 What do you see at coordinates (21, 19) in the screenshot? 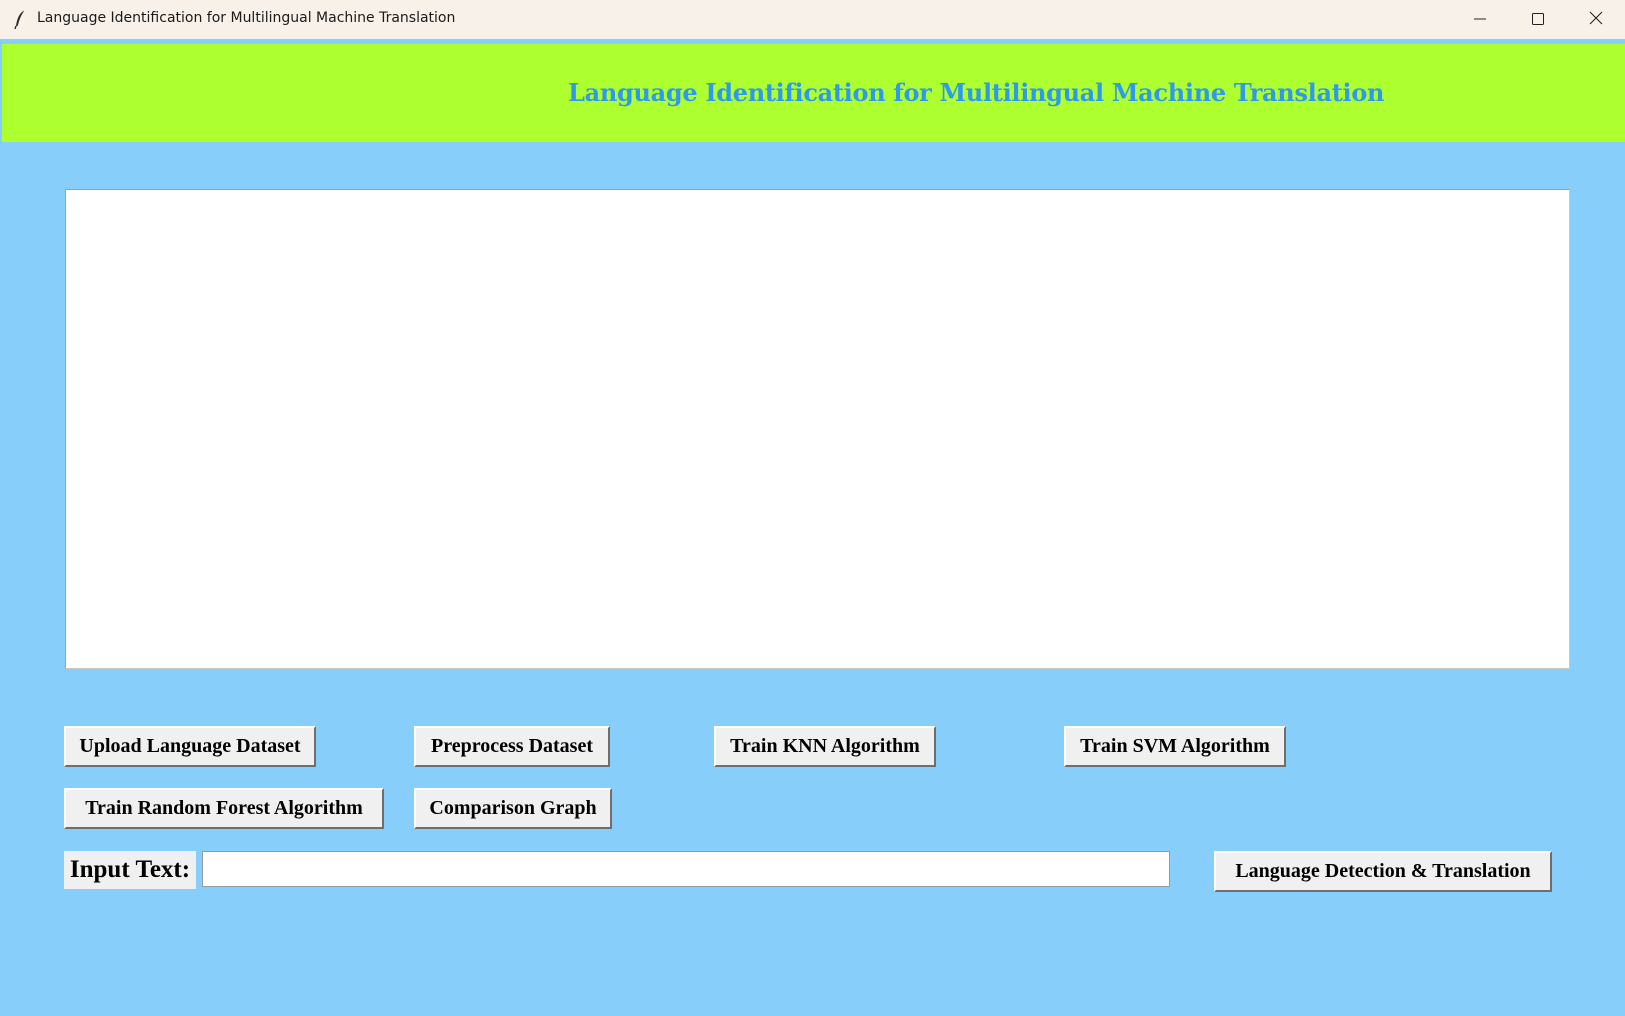
I see `feather-icon` at bounding box center [21, 19].